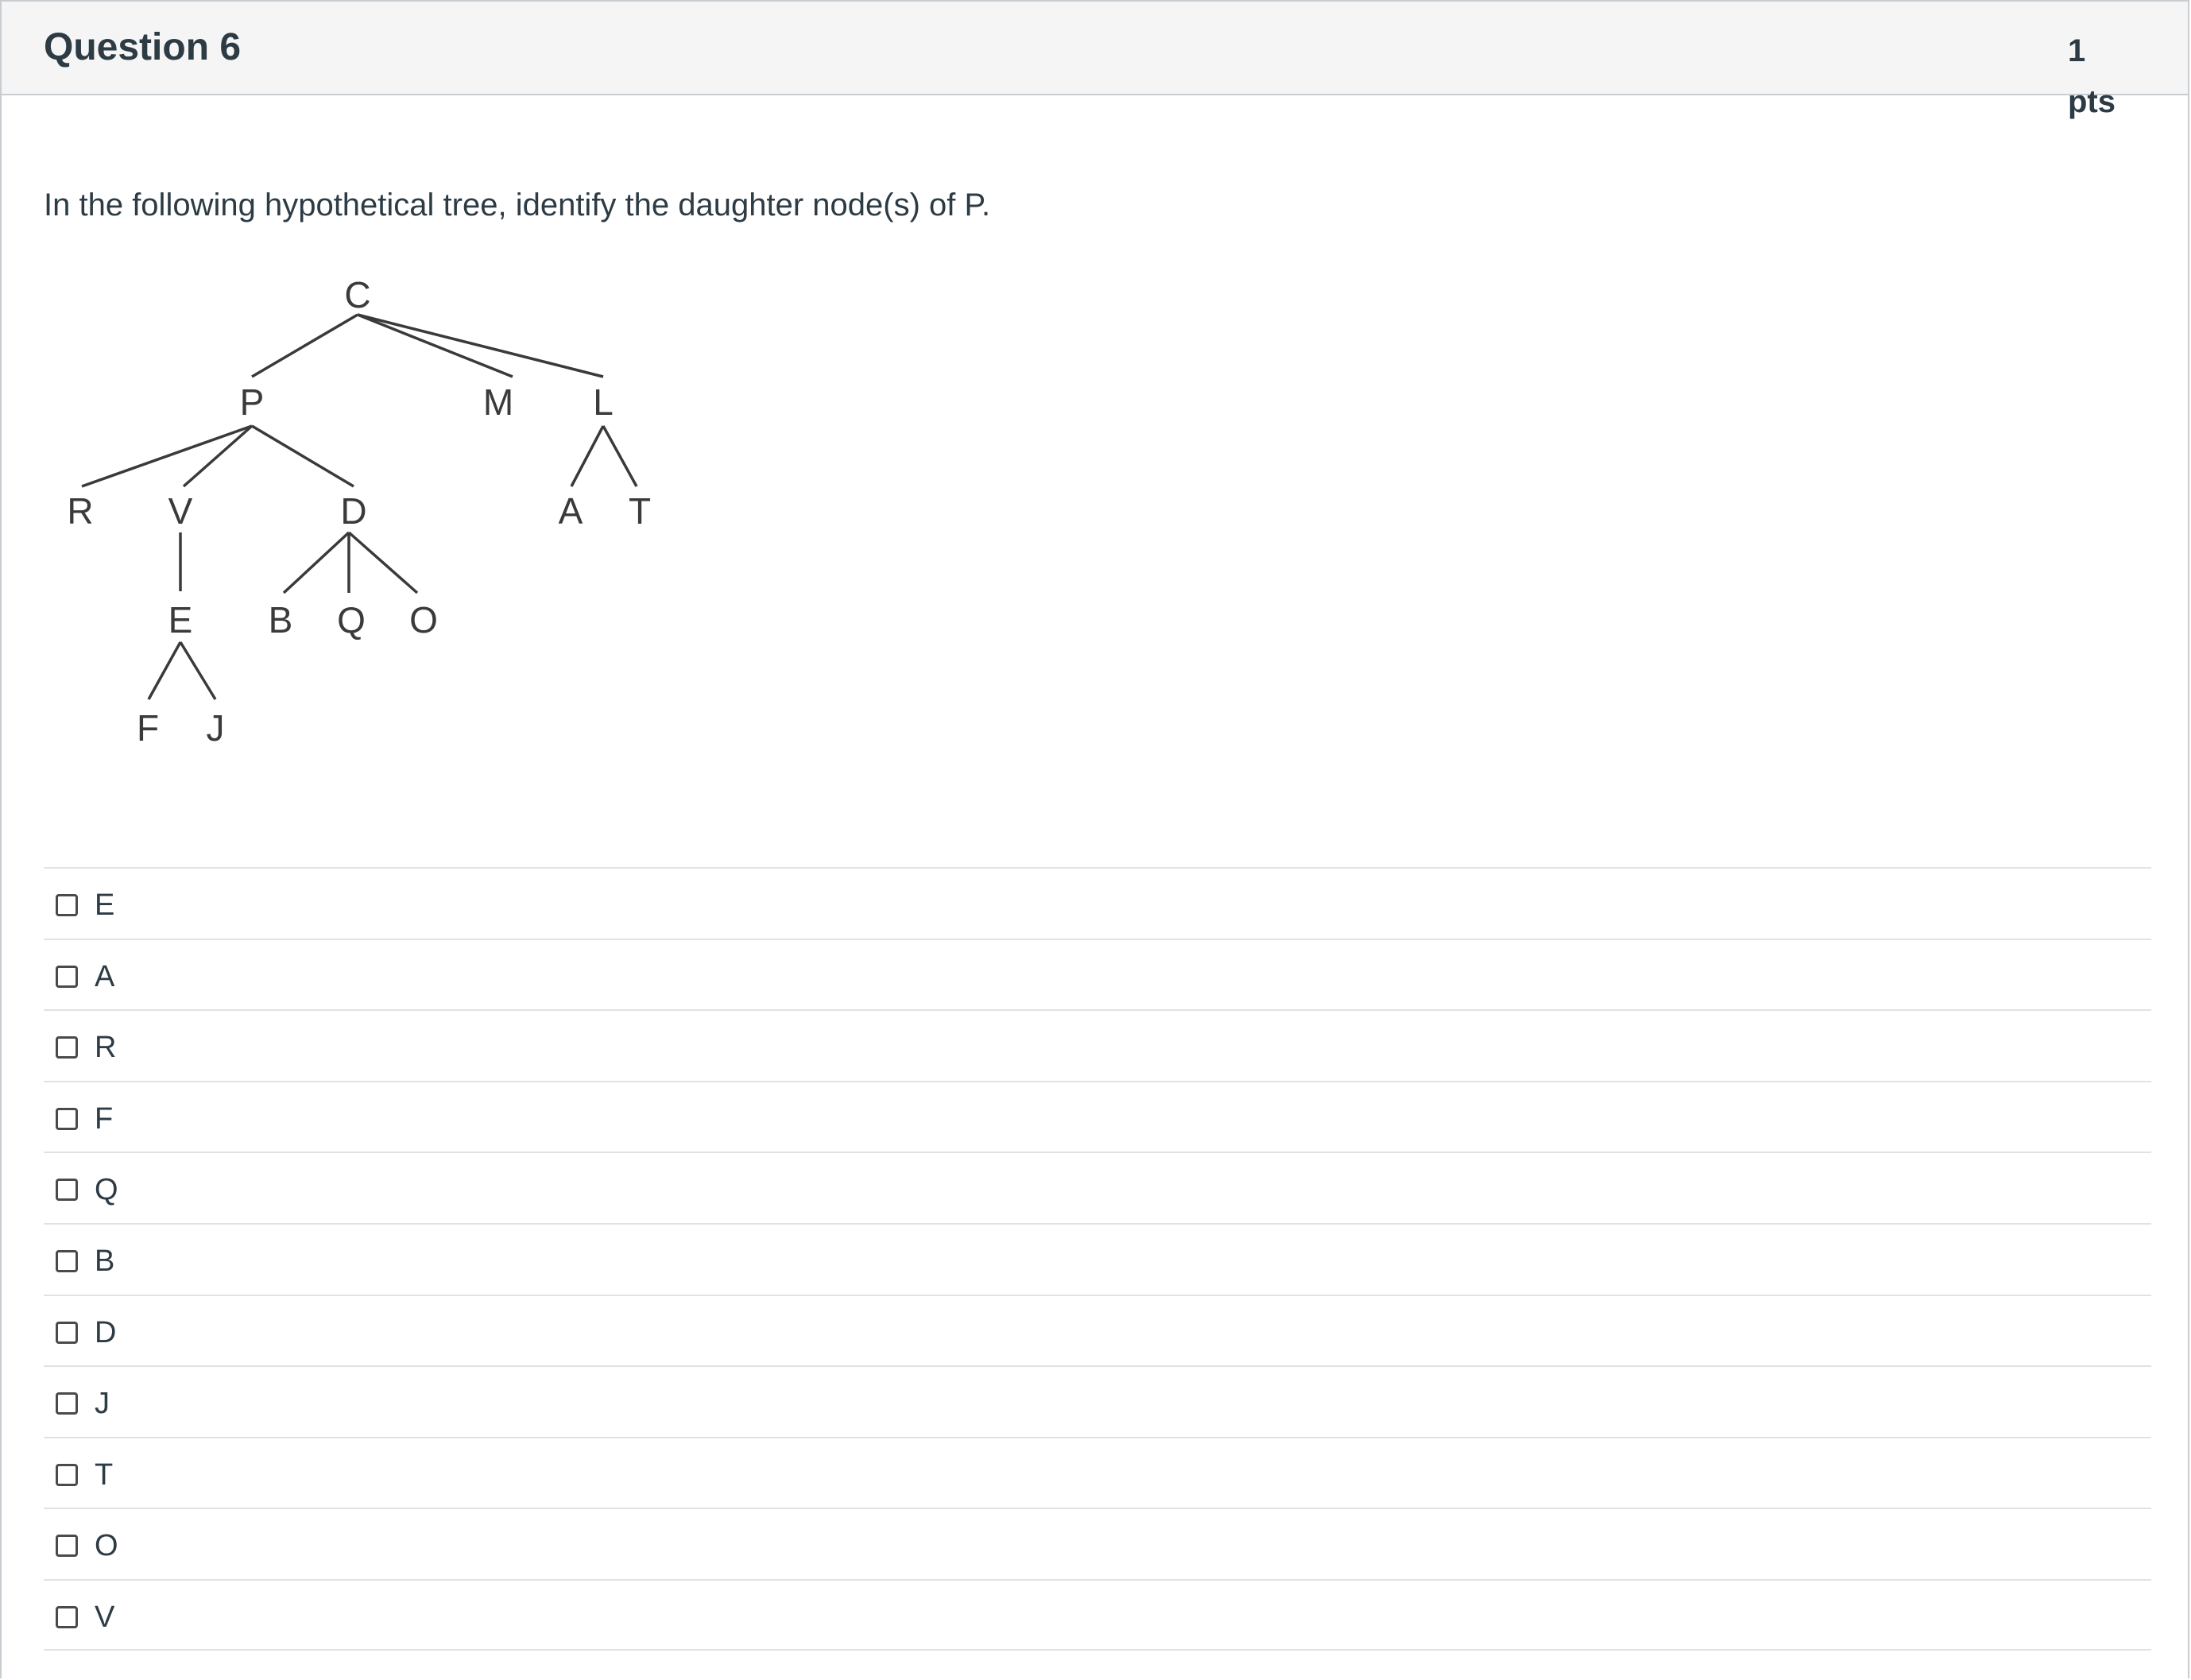 The image size is (2191, 1680). Describe the element at coordinates (587, 456) in the screenshot. I see `edge-l-a` at that location.